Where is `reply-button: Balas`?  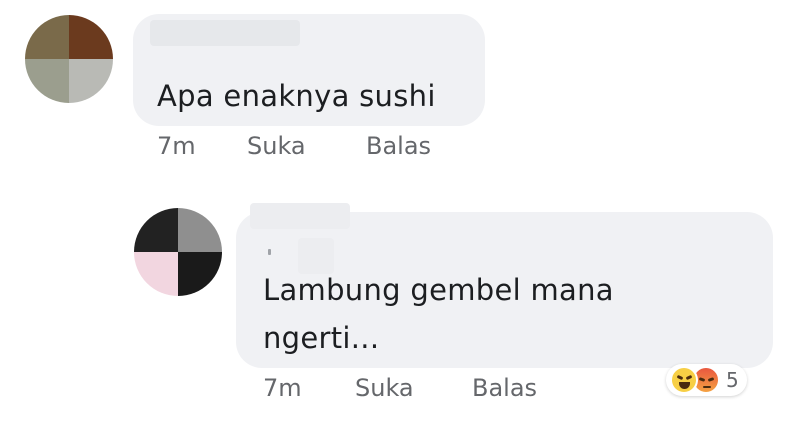 reply-button: Balas is located at coordinates (398, 146).